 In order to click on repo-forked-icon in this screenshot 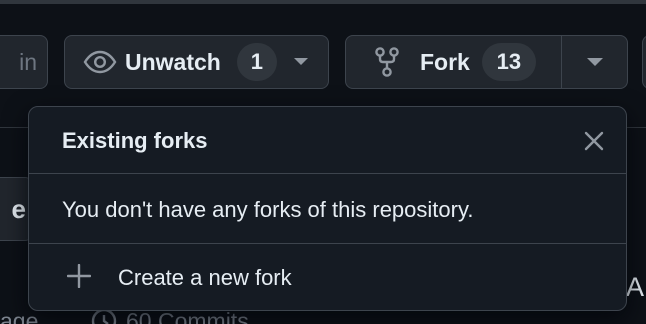, I will do `click(387, 62)`.